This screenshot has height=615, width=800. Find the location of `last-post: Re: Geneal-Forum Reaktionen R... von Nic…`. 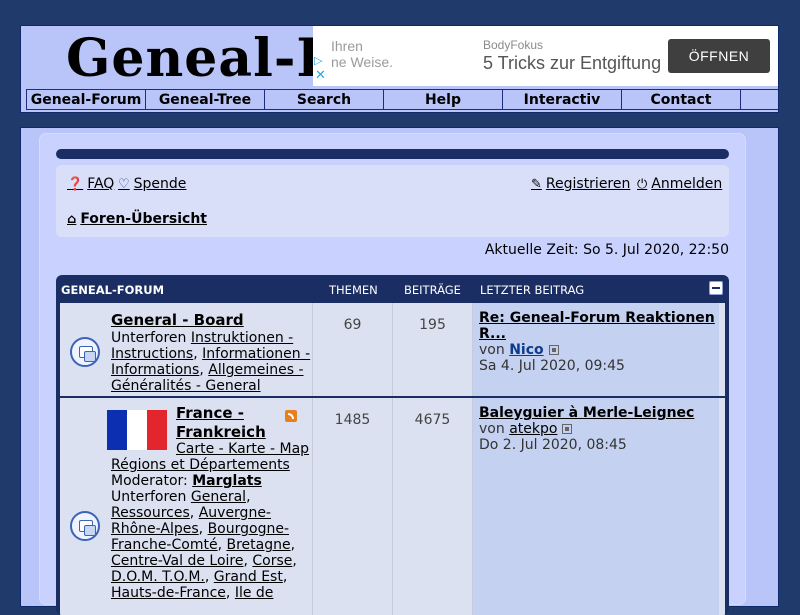

last-post: Re: Geneal-Forum Reaktionen R... von Nic… is located at coordinates (597, 342).